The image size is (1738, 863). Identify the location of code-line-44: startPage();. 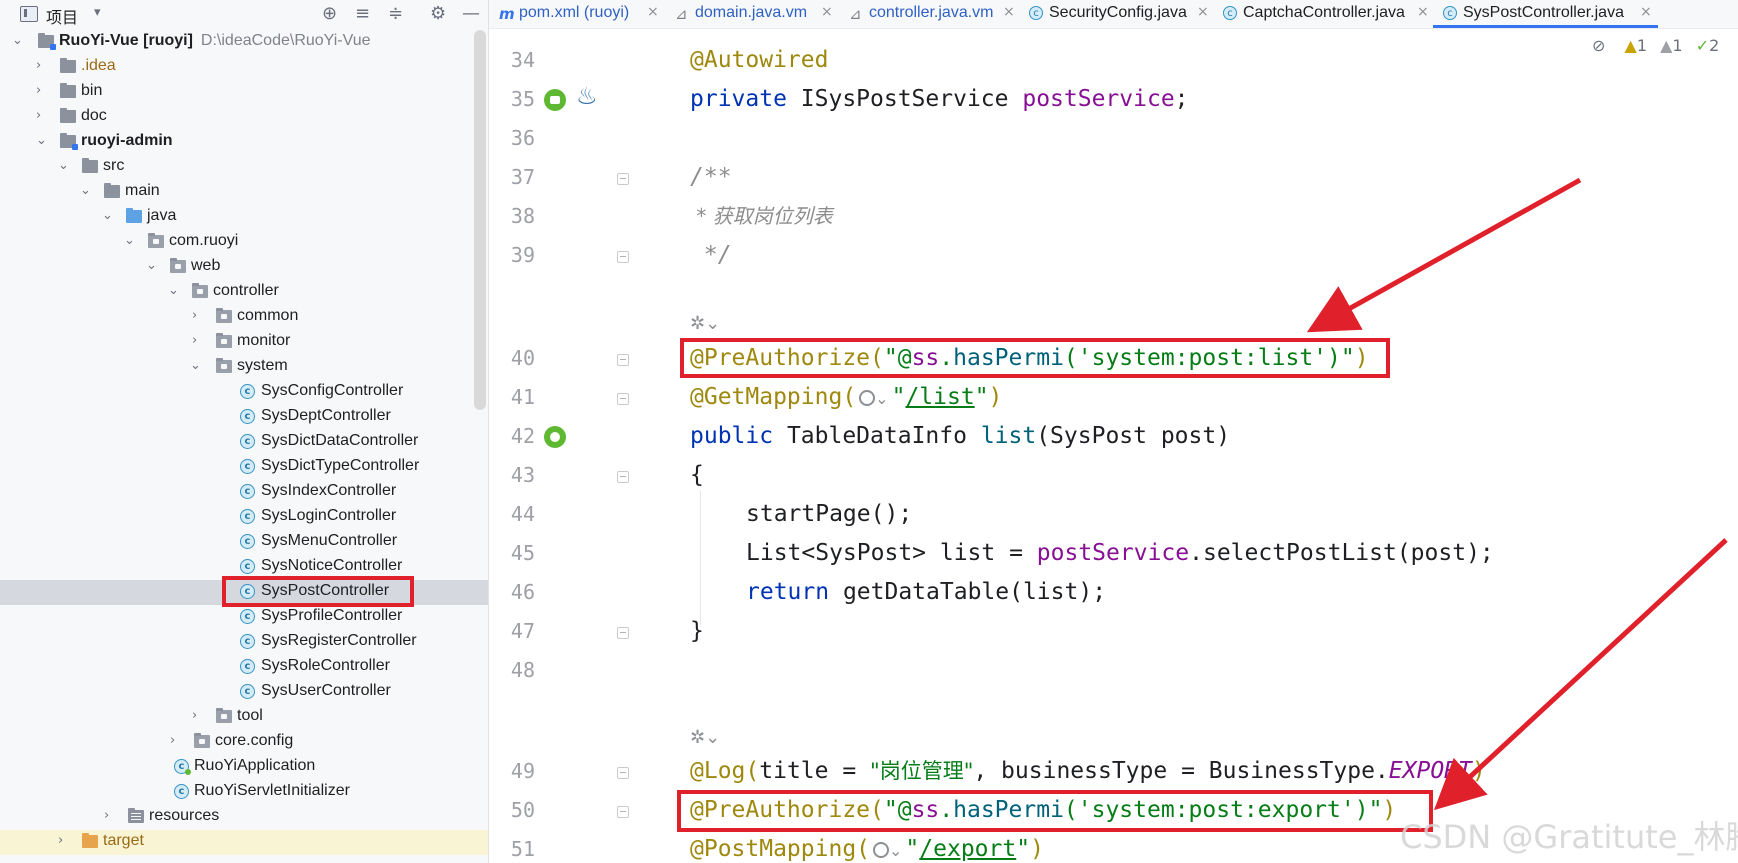
(829, 514).